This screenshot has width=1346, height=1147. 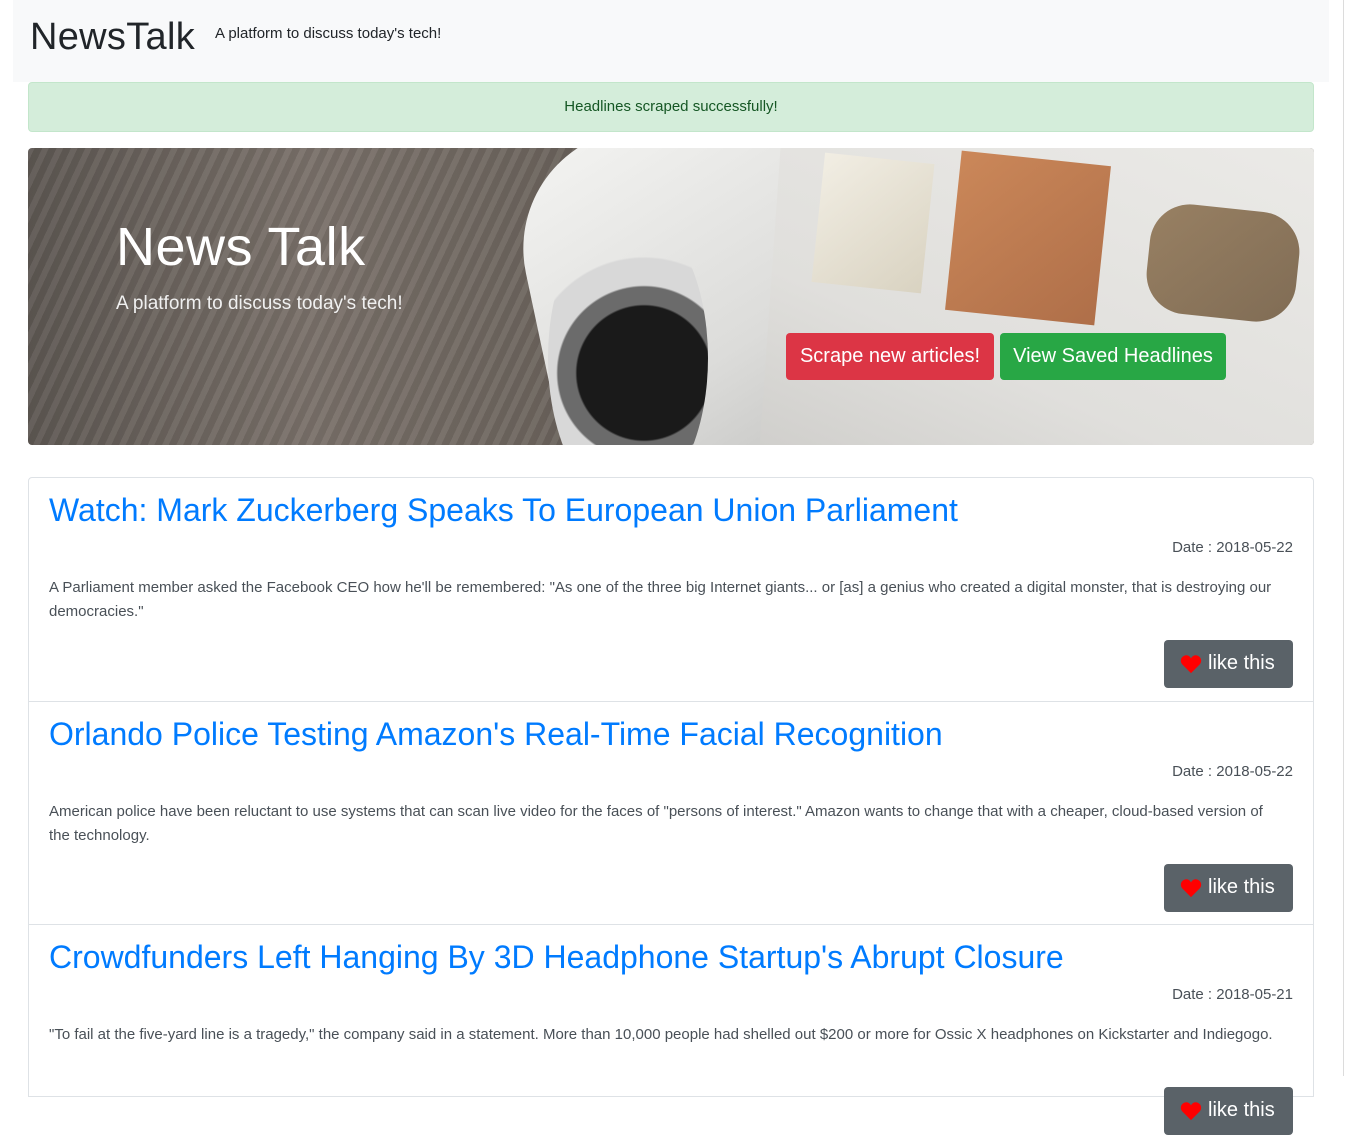 What do you see at coordinates (241, 247) in the screenshot?
I see `hero-title: News Talk` at bounding box center [241, 247].